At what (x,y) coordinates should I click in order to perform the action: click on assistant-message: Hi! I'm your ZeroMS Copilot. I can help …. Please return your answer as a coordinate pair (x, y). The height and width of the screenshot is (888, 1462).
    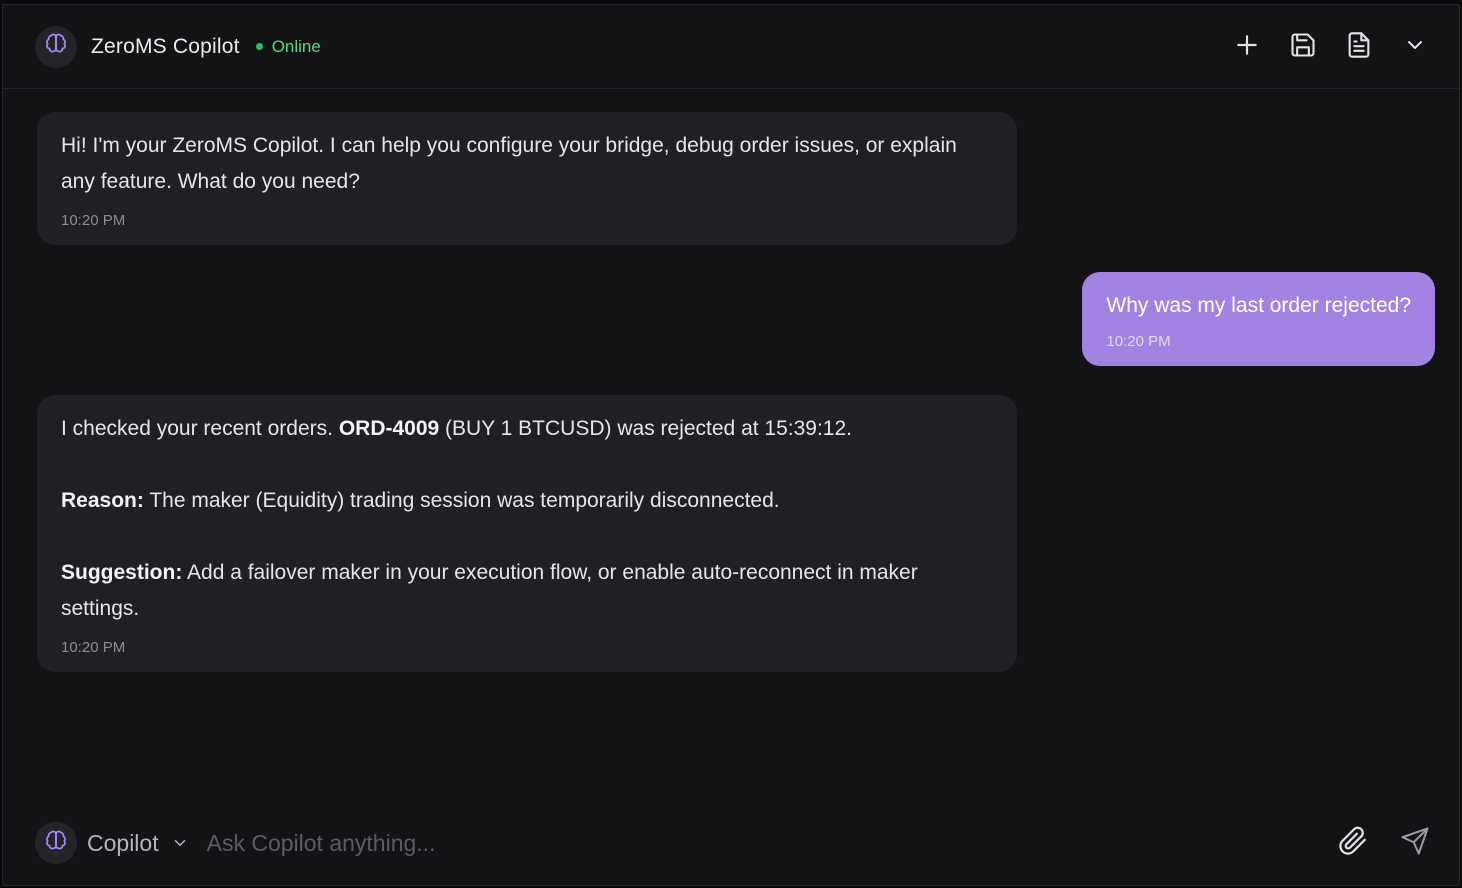
    Looking at the image, I should click on (527, 178).